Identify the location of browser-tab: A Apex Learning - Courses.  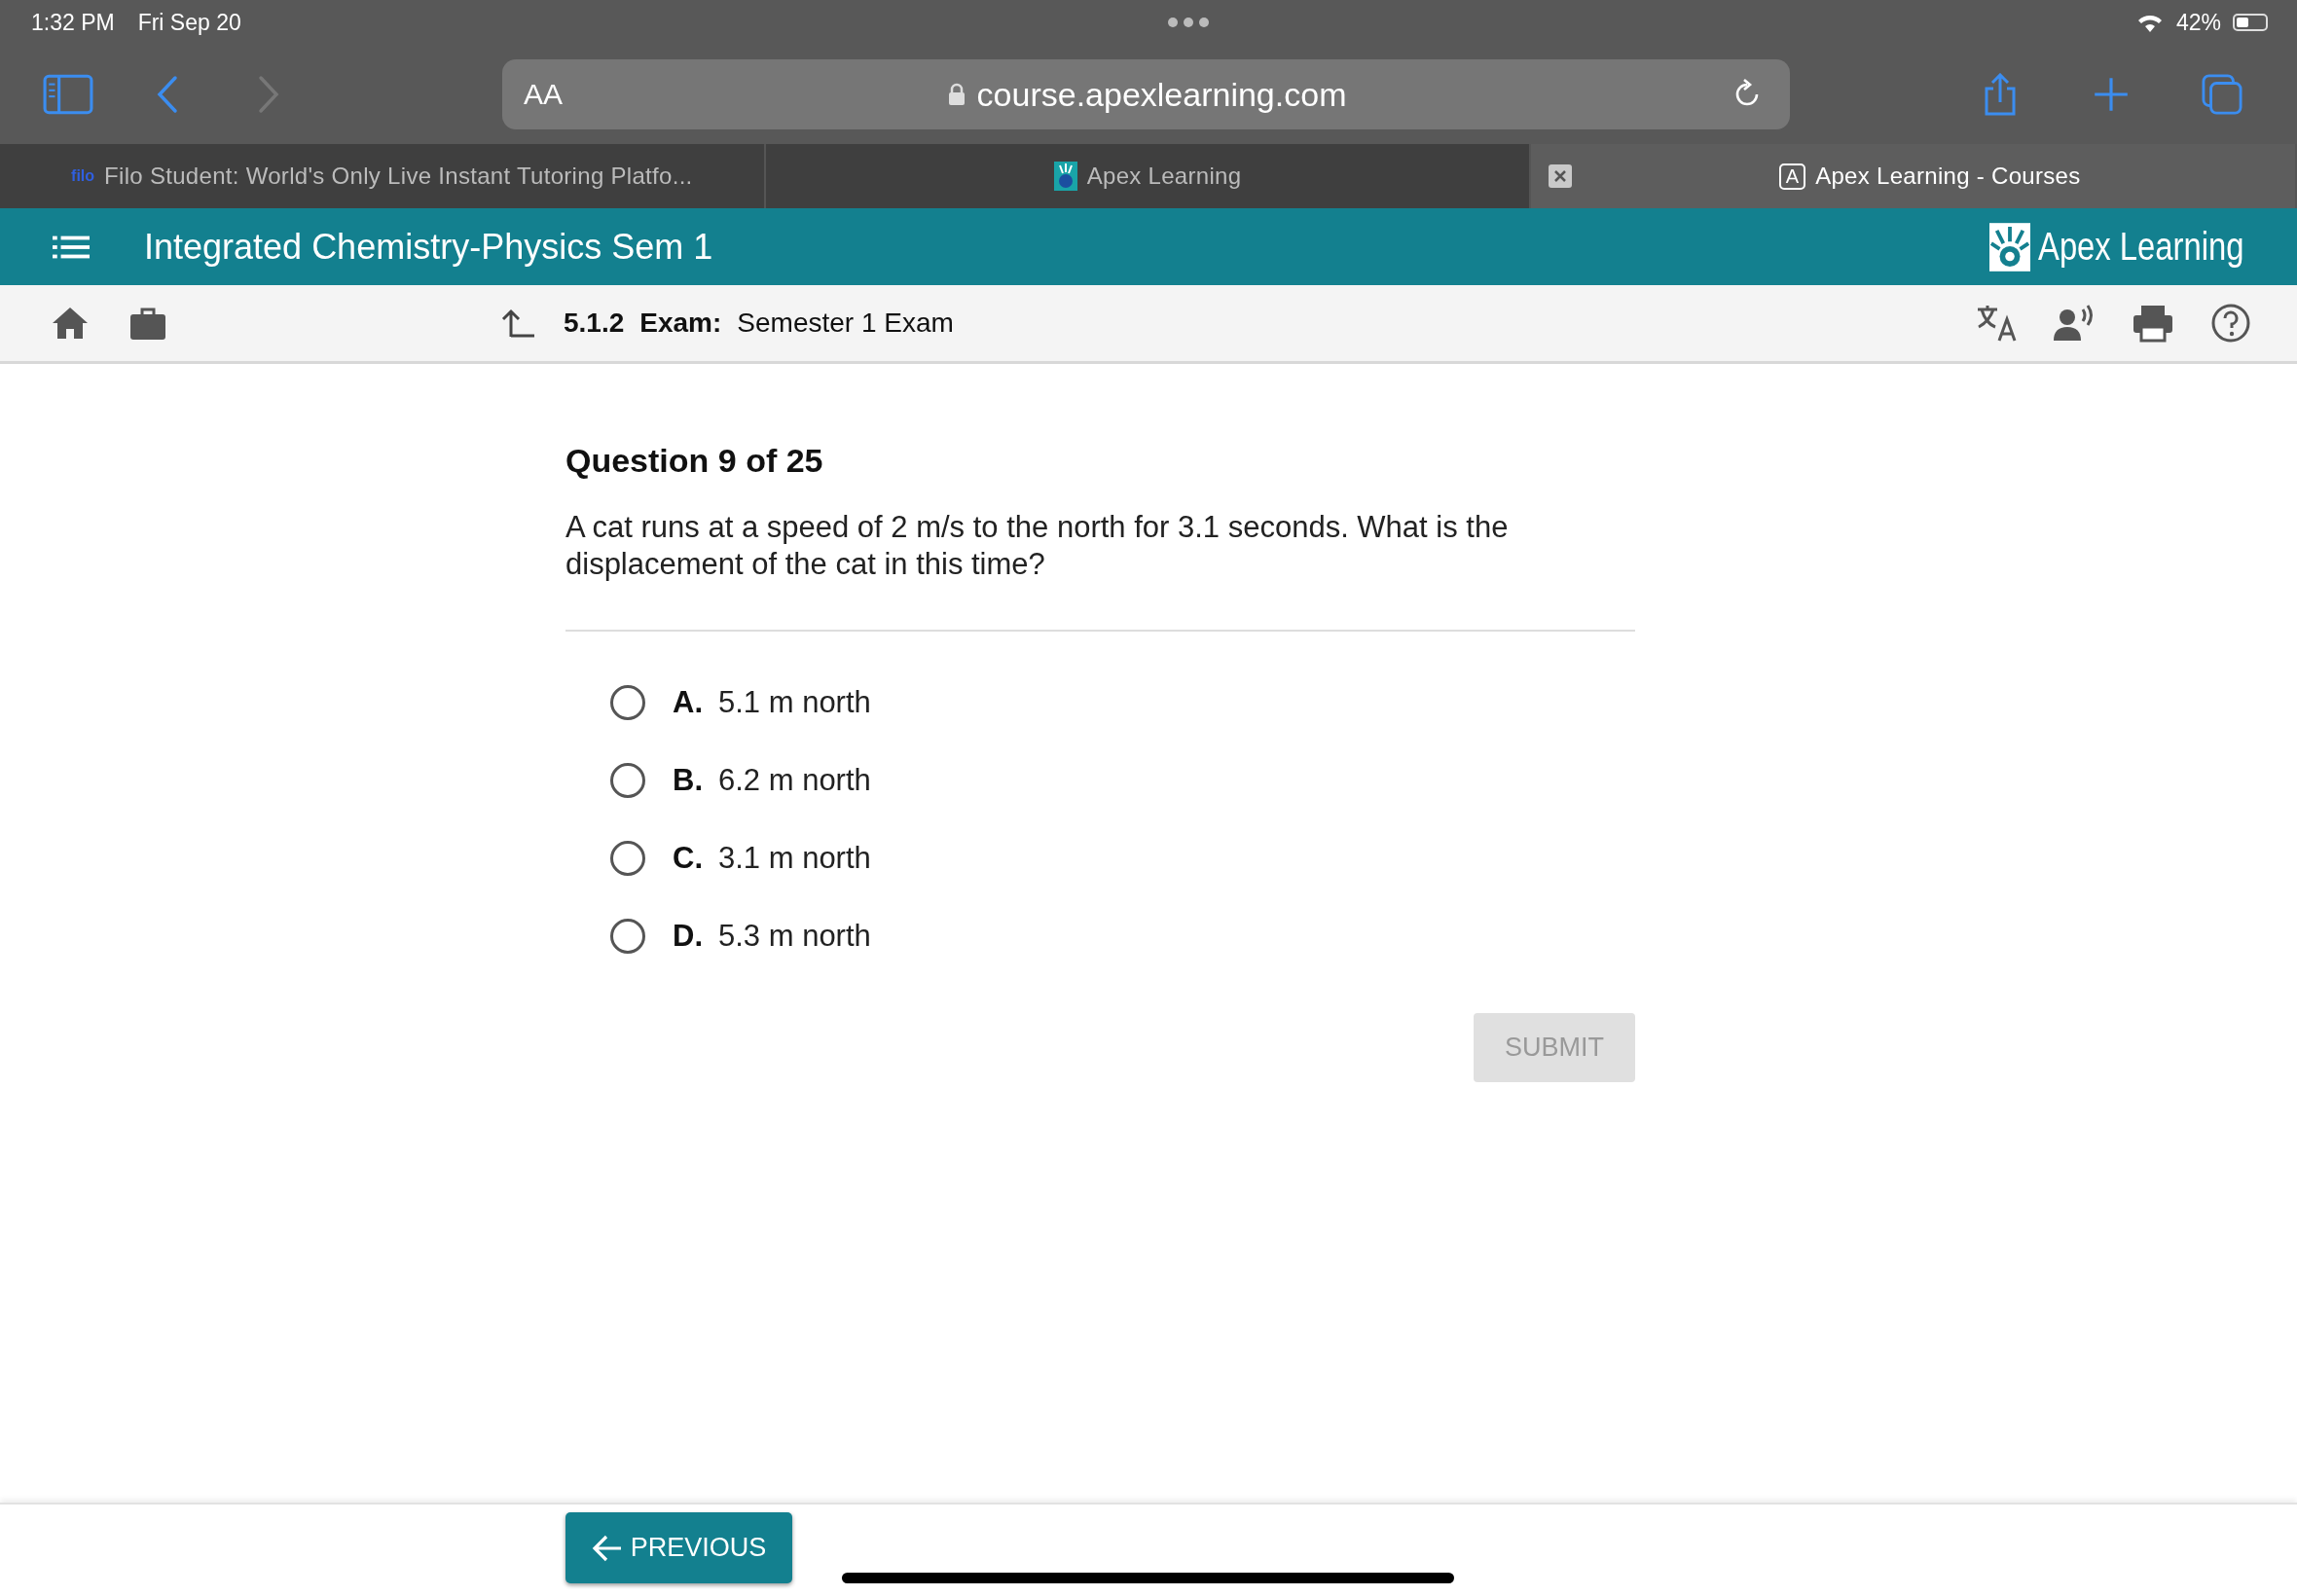
(1914, 176).